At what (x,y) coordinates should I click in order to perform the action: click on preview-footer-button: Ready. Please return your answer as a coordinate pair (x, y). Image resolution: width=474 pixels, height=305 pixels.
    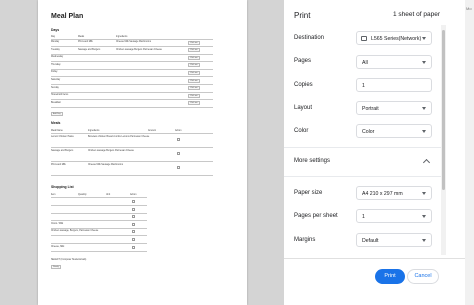
    Looking at the image, I should click on (56, 267).